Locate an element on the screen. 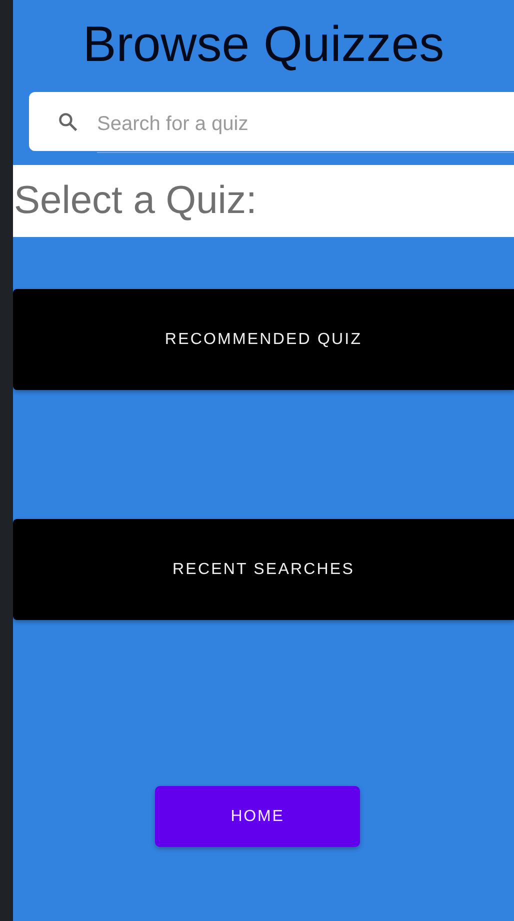 This screenshot has height=921, width=514. search-icon is located at coordinates (68, 121).